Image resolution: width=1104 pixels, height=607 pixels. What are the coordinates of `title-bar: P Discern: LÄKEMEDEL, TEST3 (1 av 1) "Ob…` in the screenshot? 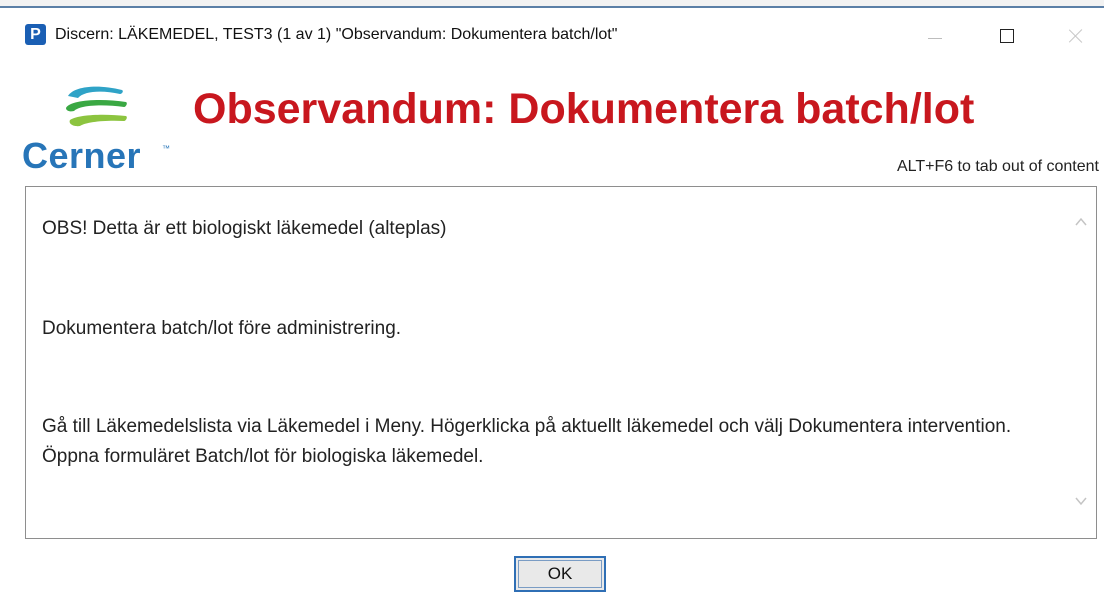 It's located at (552, 31).